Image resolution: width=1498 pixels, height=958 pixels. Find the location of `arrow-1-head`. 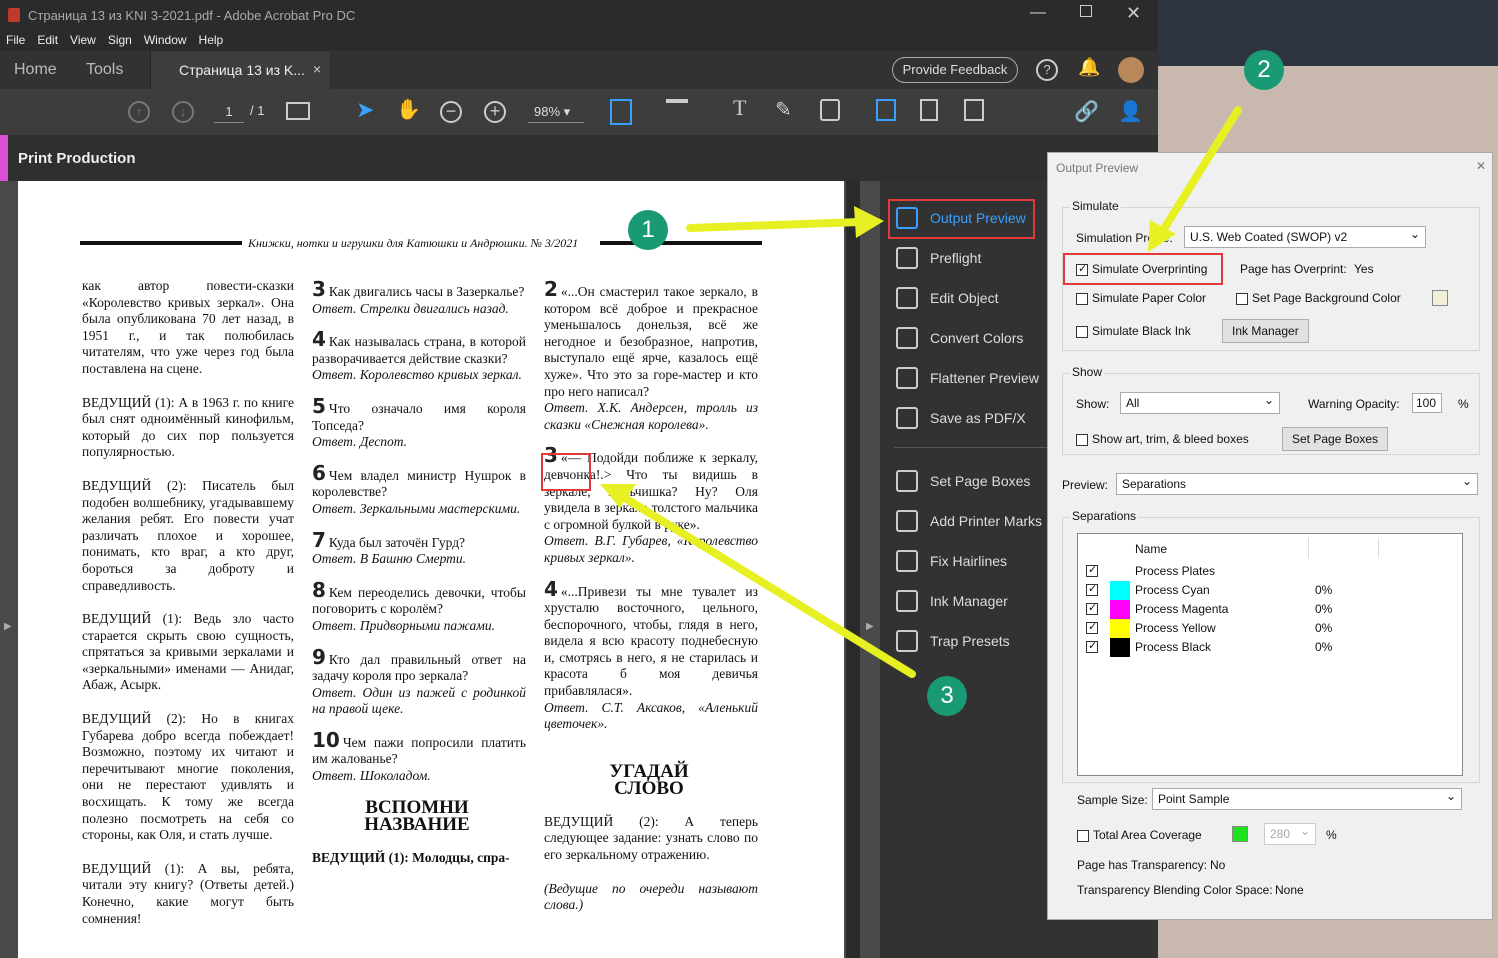

arrow-1-head is located at coordinates (869, 222).